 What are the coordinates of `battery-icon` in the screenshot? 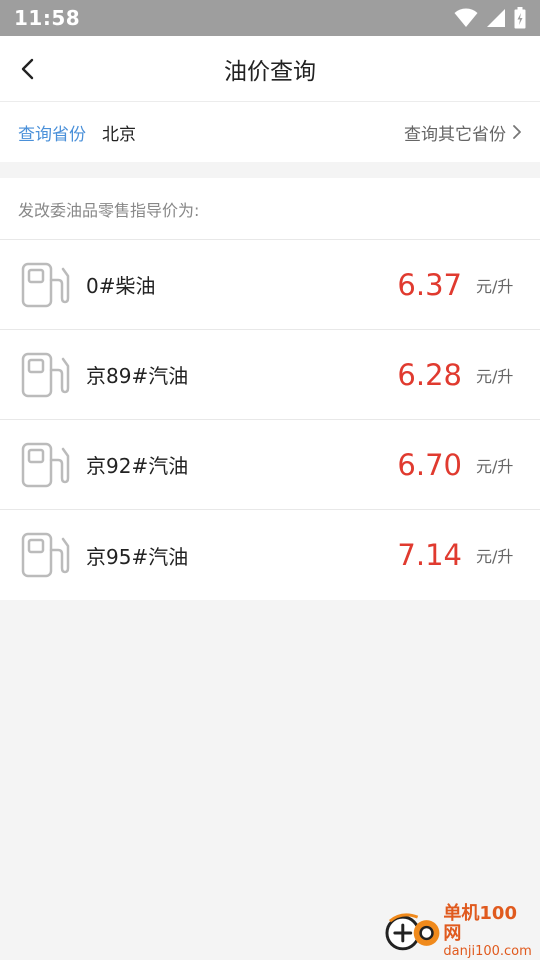 It's located at (520, 18).